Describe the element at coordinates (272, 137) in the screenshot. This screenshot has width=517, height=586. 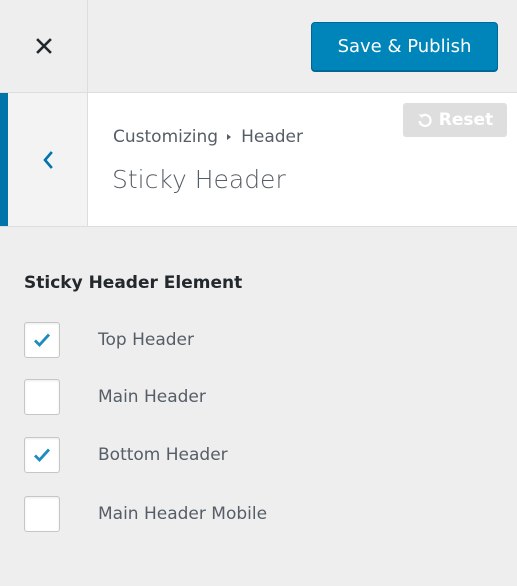
I see `breadcrumb-current: Header` at that location.